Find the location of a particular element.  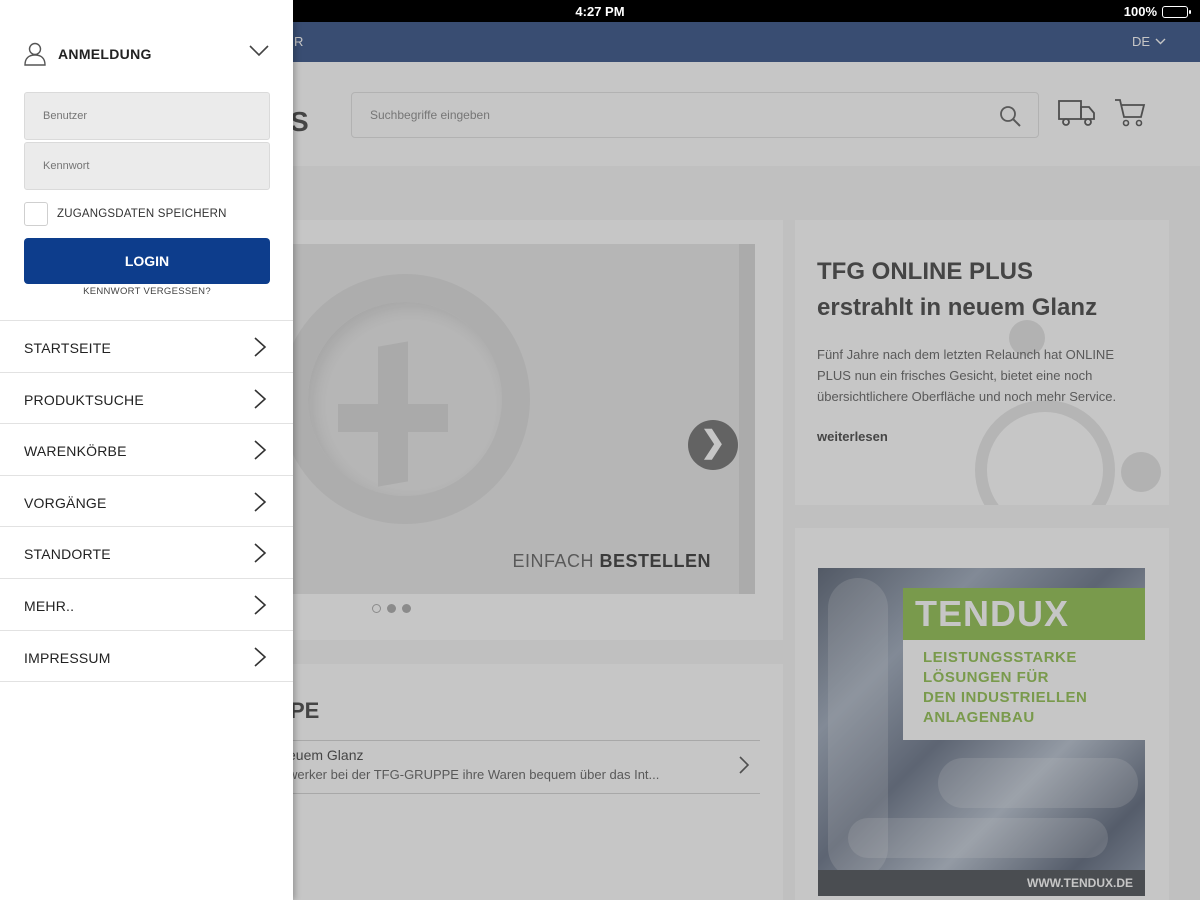

menu-item-impressum: IMPRESSUM is located at coordinates (146, 657).